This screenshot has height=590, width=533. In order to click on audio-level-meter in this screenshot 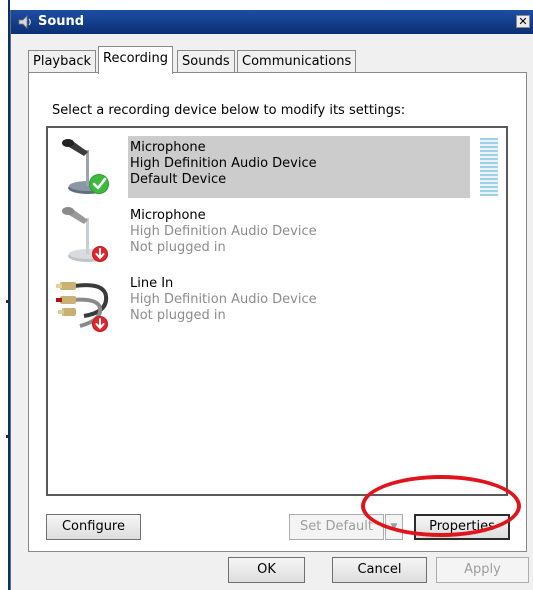, I will do `click(489, 167)`.